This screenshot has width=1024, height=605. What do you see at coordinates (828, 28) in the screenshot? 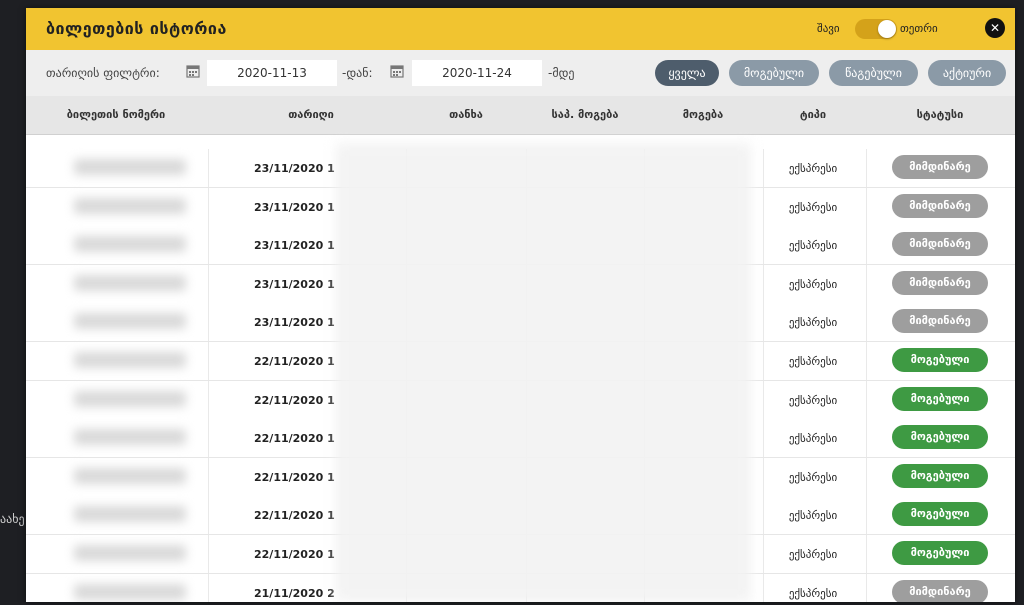
I see `theme-dark-label: შავი` at bounding box center [828, 28].